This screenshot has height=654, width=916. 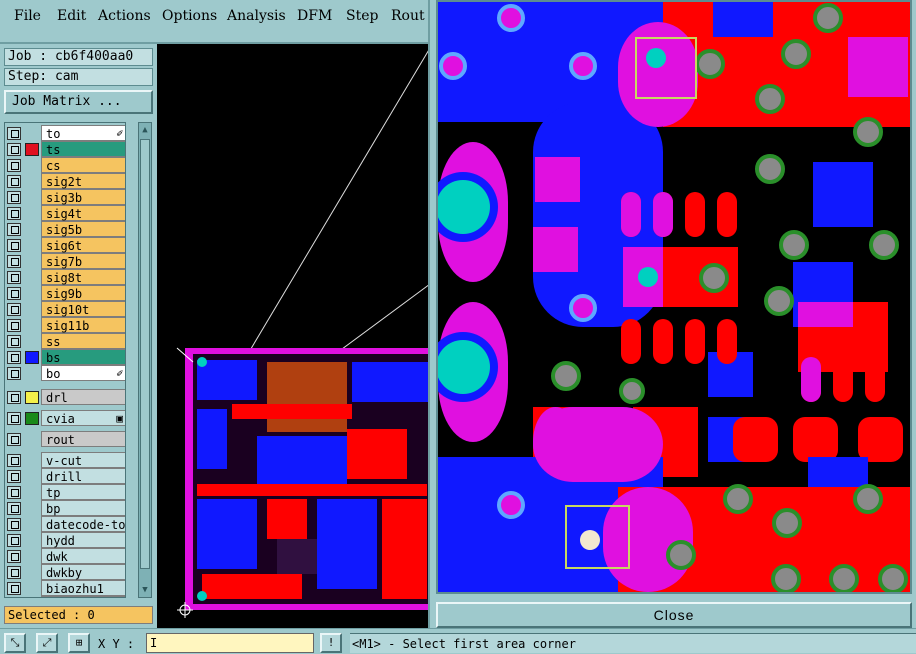 I want to click on layer-name: sig10t, so click(x=83, y=309).